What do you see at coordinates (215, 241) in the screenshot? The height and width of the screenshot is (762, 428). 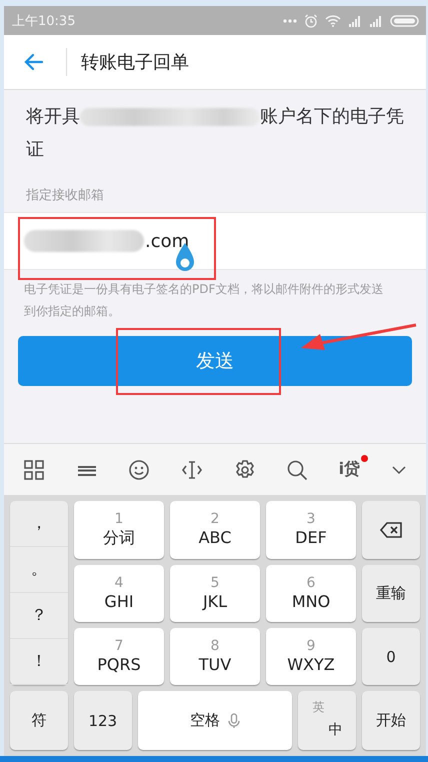 I see `email-field: .com` at bounding box center [215, 241].